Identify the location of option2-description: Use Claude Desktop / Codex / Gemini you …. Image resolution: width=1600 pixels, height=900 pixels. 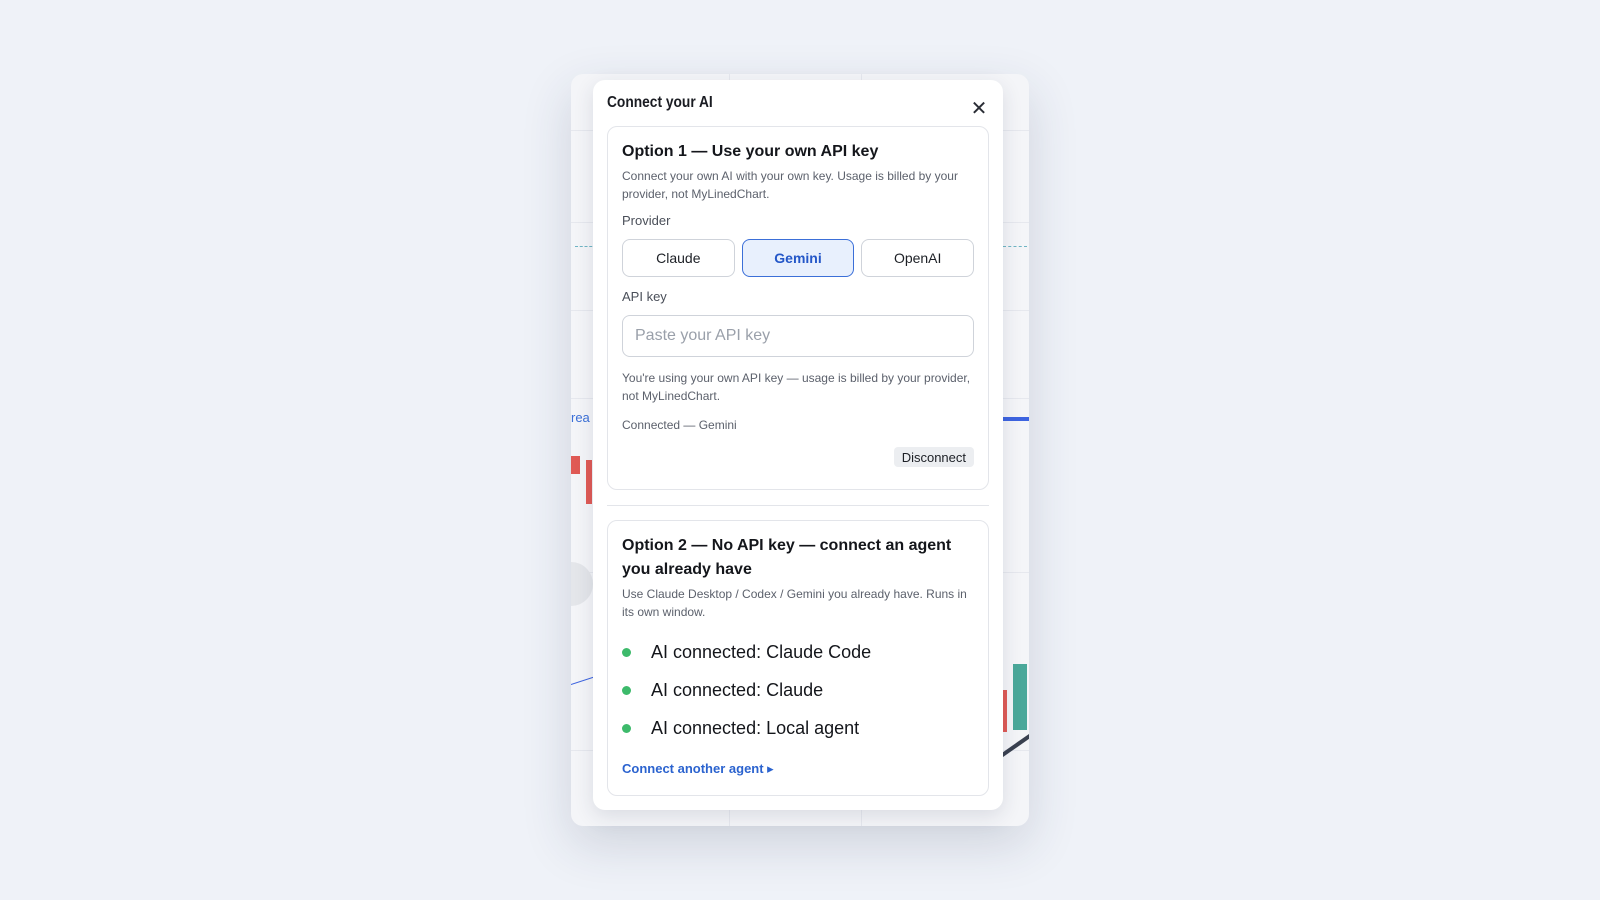
(794, 603).